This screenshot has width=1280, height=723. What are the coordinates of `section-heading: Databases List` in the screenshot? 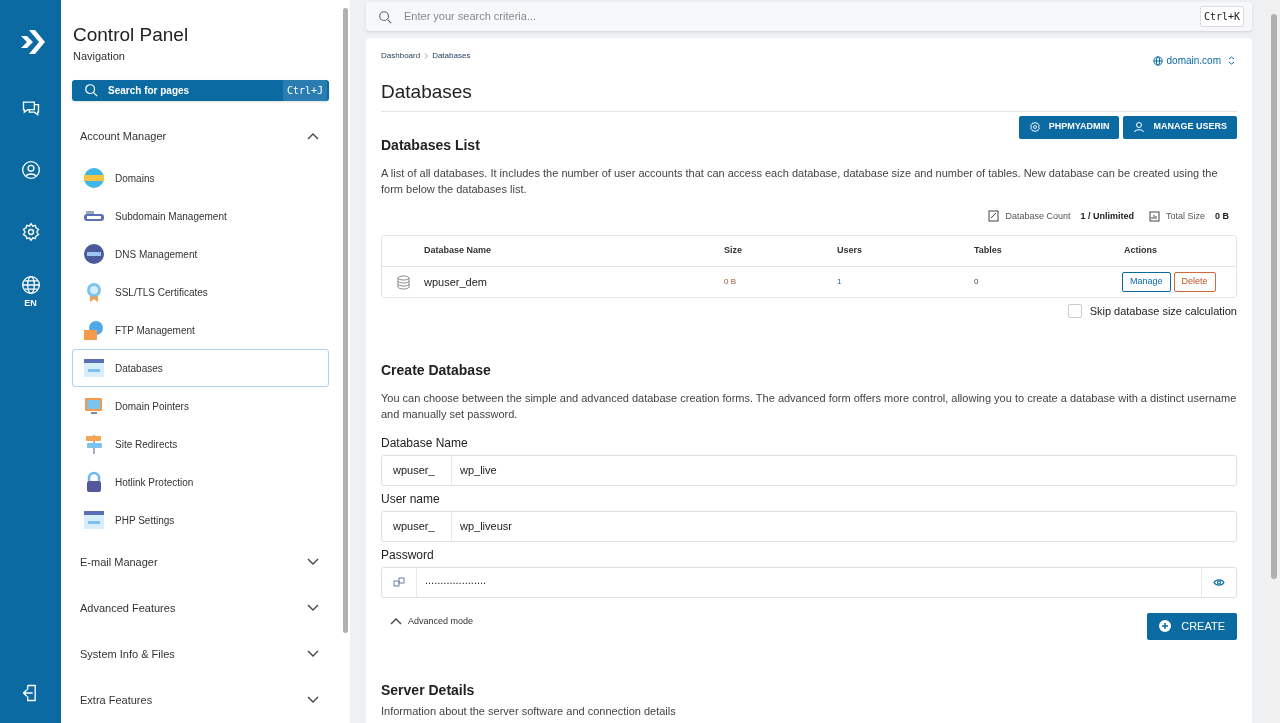 It's located at (431, 145).